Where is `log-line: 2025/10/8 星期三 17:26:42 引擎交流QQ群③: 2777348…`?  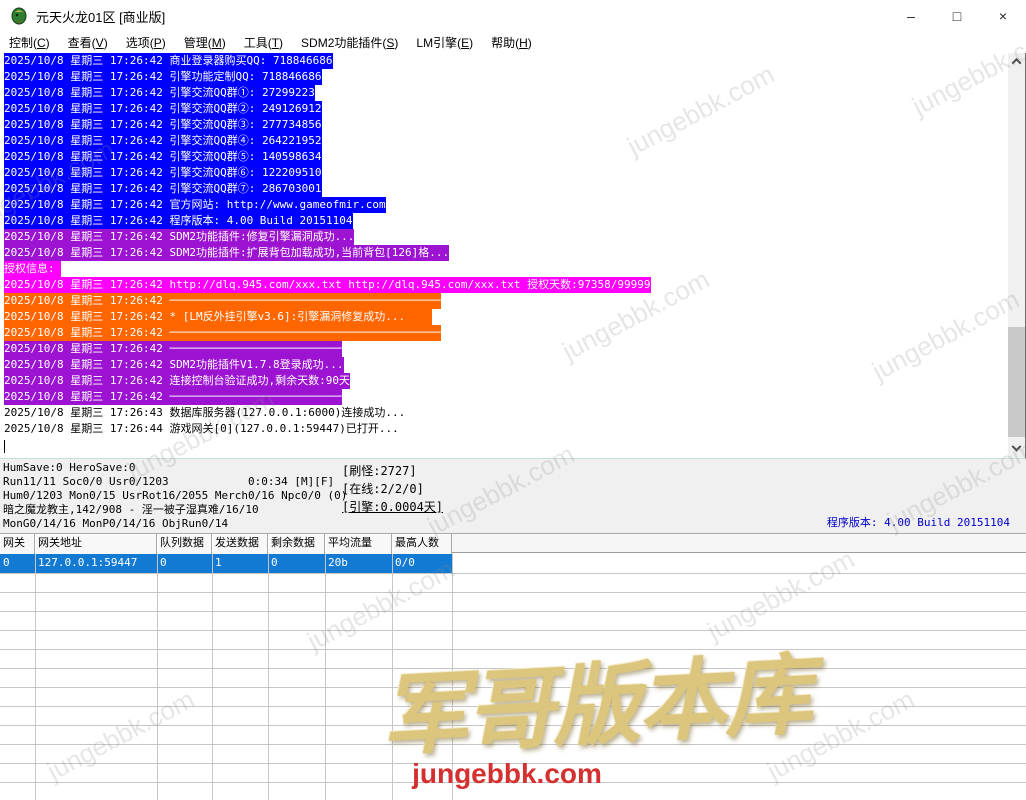
log-line: 2025/10/8 星期三 17:26:42 引擎交流QQ群③: 2777348… is located at coordinates (163, 125).